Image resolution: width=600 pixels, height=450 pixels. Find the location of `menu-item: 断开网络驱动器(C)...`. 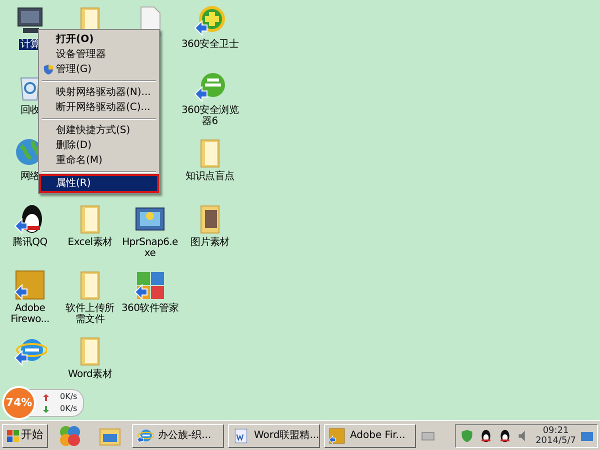

menu-item: 断开网络驱动器(C)... is located at coordinates (99, 107).